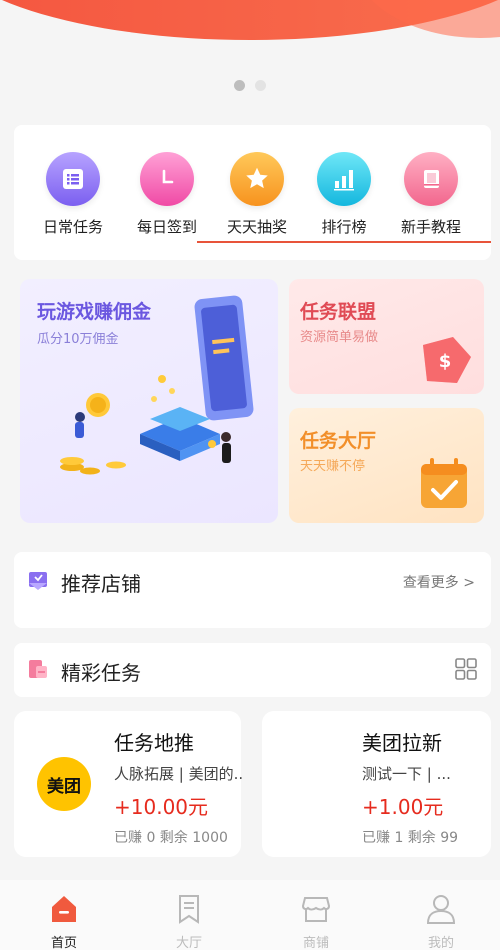  I want to click on tab-hall: 大厅, so click(189, 921).